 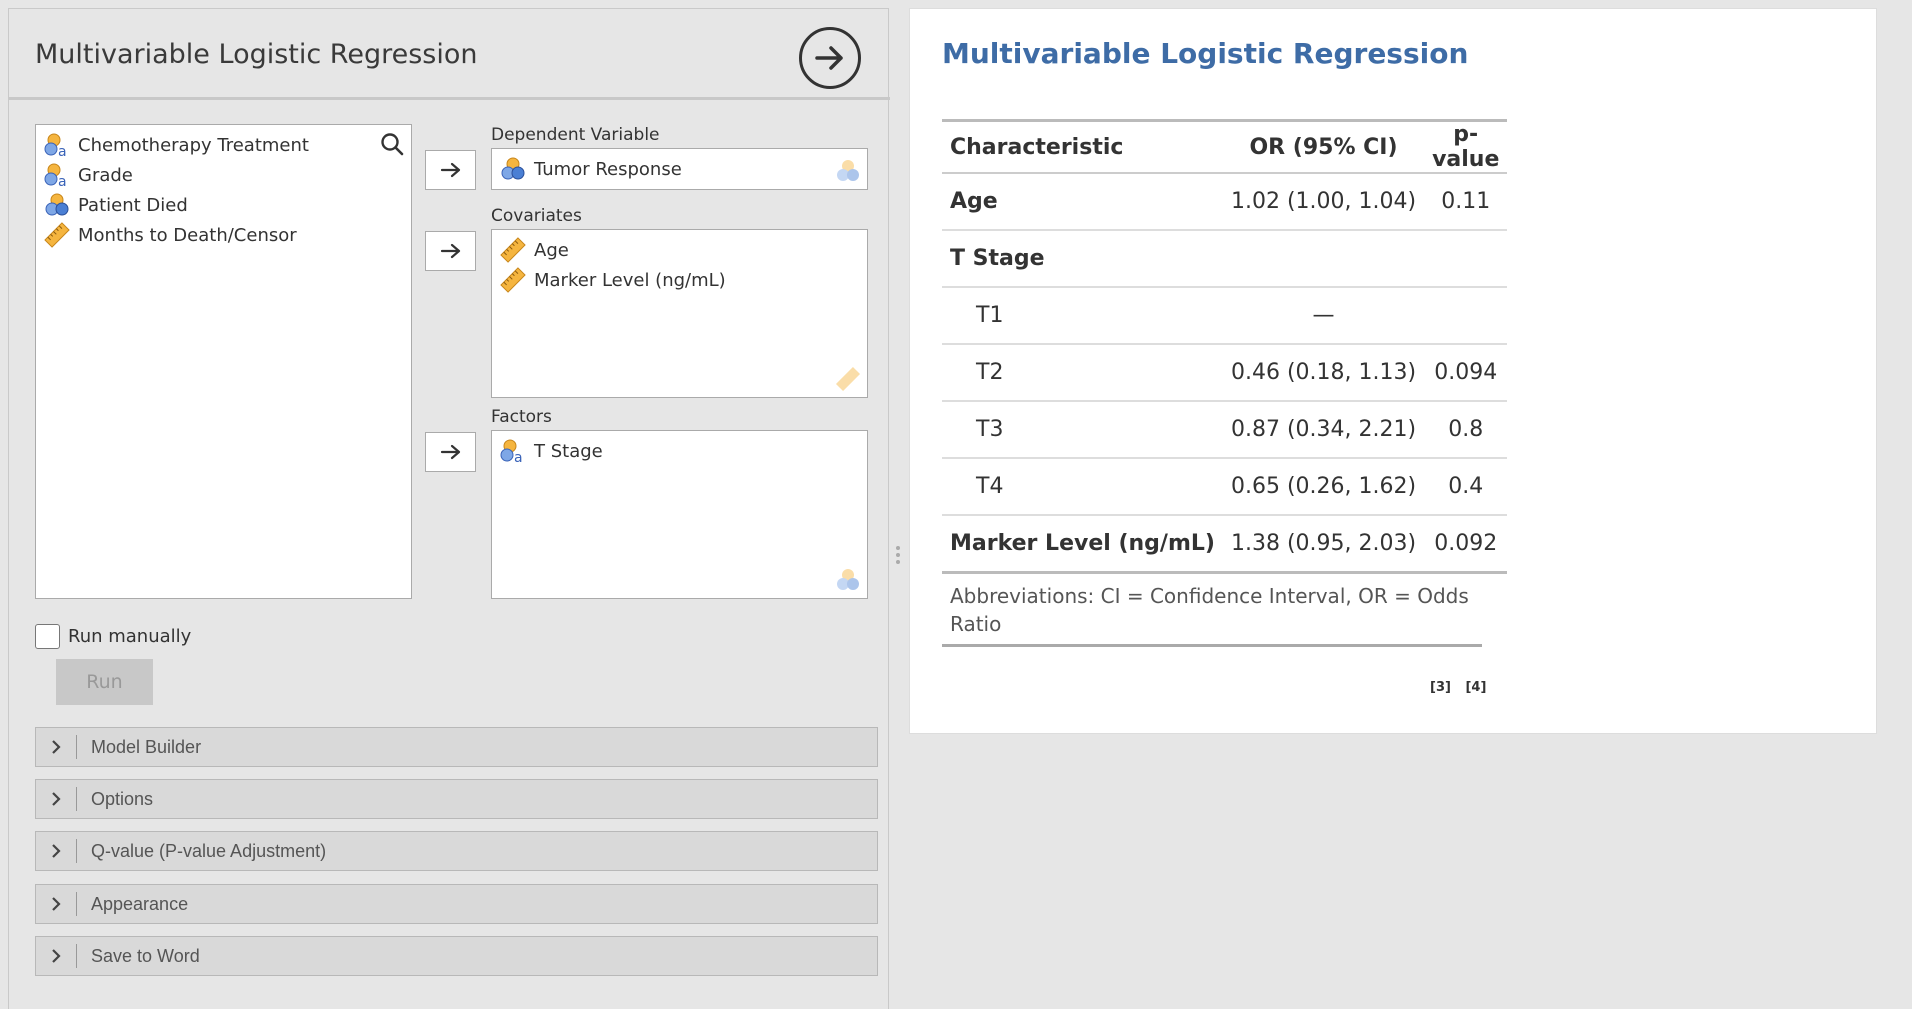 I want to click on cell-p: 0.094, so click(x=1466, y=373).